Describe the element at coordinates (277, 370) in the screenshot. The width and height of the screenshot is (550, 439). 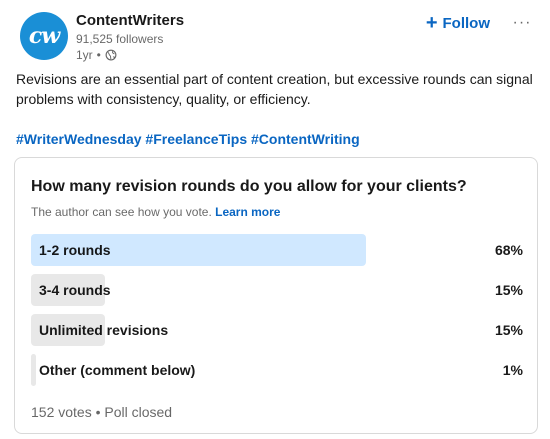
I see `poll-option: Other (comment below) 1%` at that location.